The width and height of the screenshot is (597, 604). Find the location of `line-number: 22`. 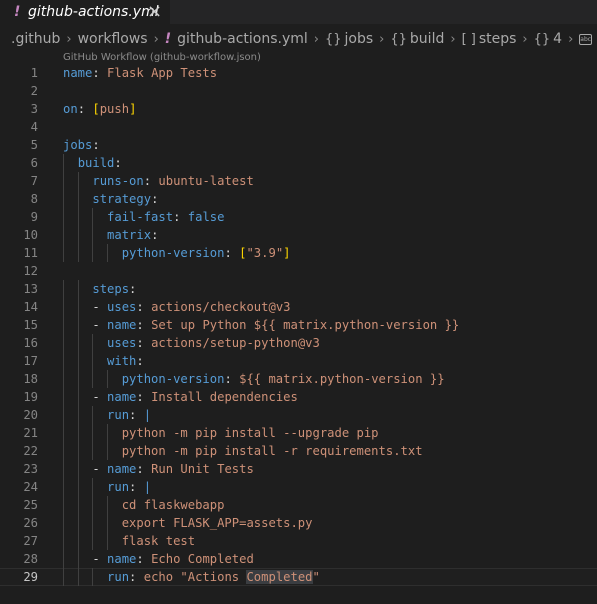

line-number: 22 is located at coordinates (30, 451).